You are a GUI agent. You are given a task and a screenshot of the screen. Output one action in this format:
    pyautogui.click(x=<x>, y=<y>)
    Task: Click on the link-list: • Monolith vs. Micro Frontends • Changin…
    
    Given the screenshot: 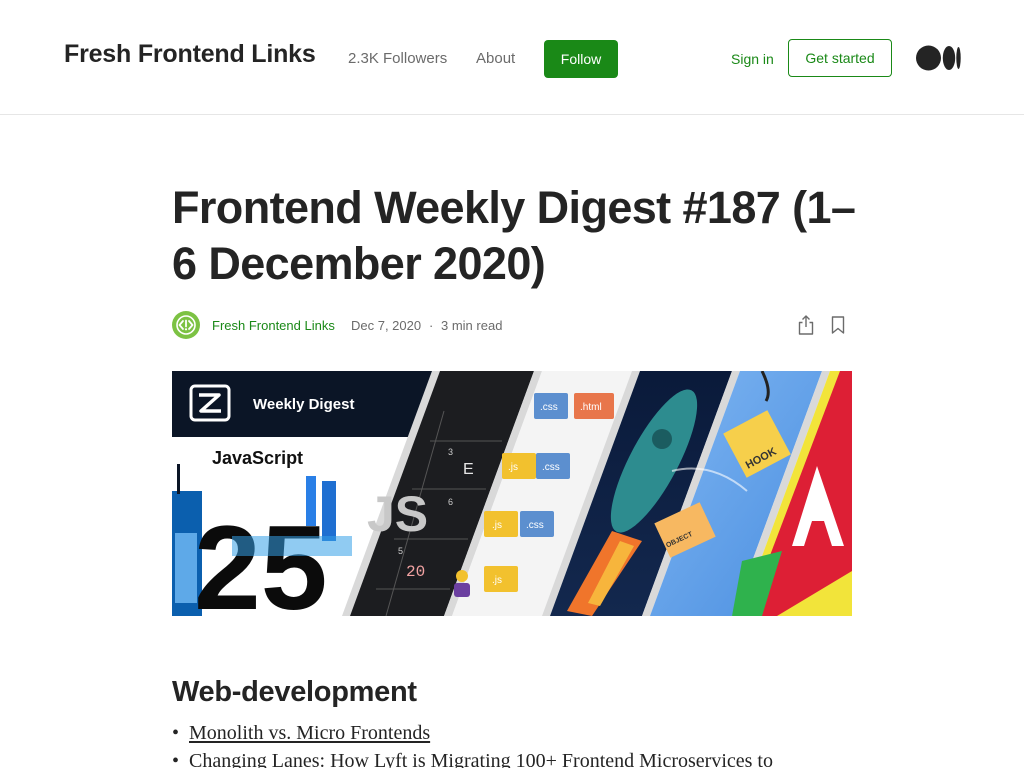 What is the action you would take?
    pyautogui.click(x=522, y=745)
    